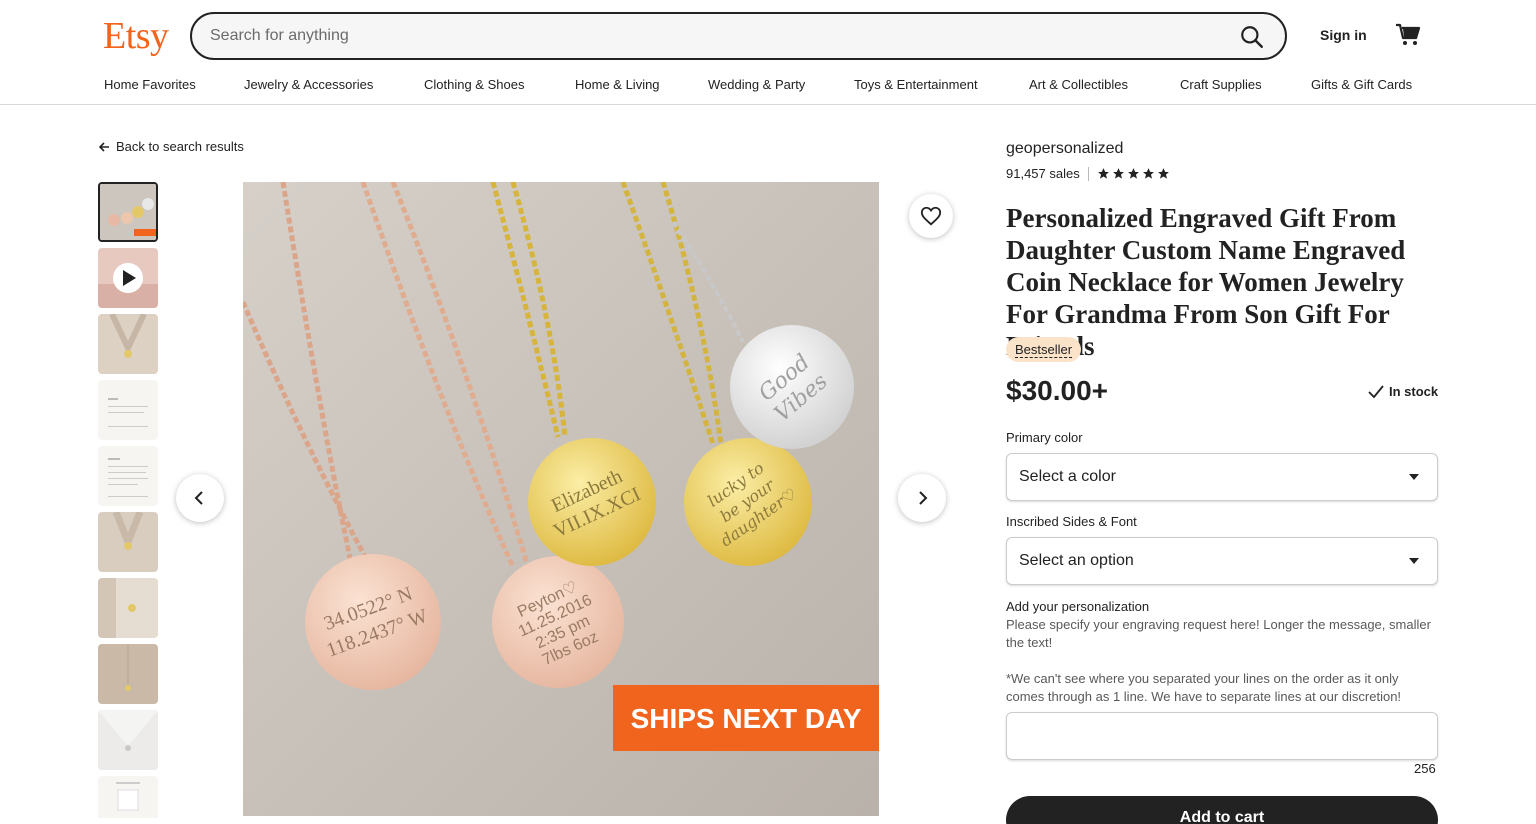 The height and width of the screenshot is (824, 1536). What do you see at coordinates (916, 84) in the screenshot?
I see `nav-toys-entertainment: Toys & Entertainment` at bounding box center [916, 84].